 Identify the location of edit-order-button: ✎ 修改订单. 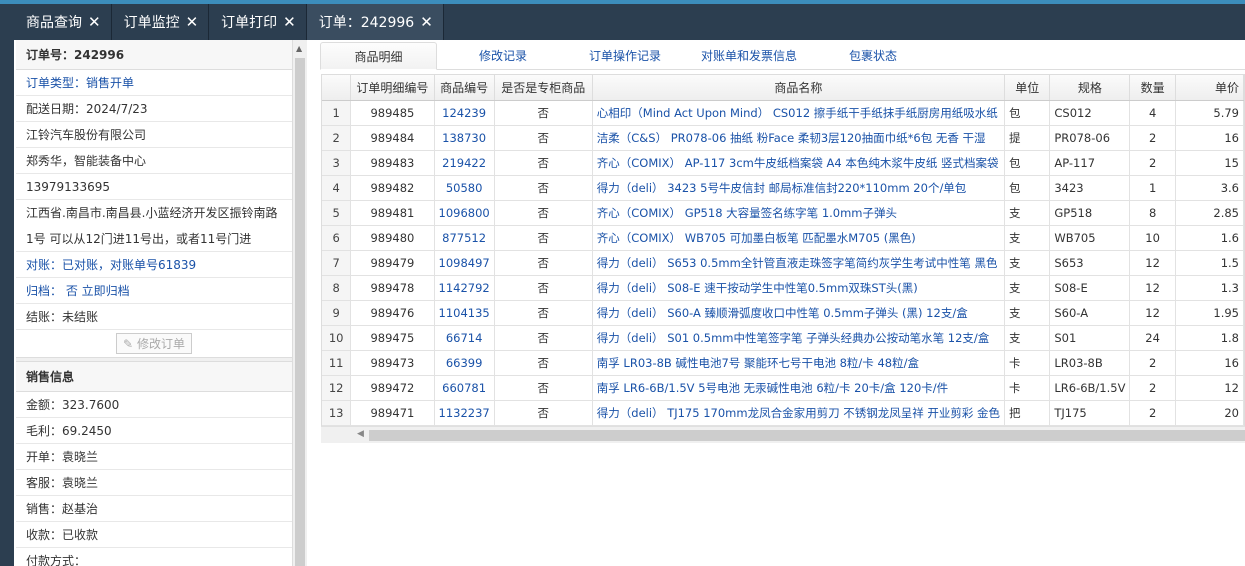
(154, 343).